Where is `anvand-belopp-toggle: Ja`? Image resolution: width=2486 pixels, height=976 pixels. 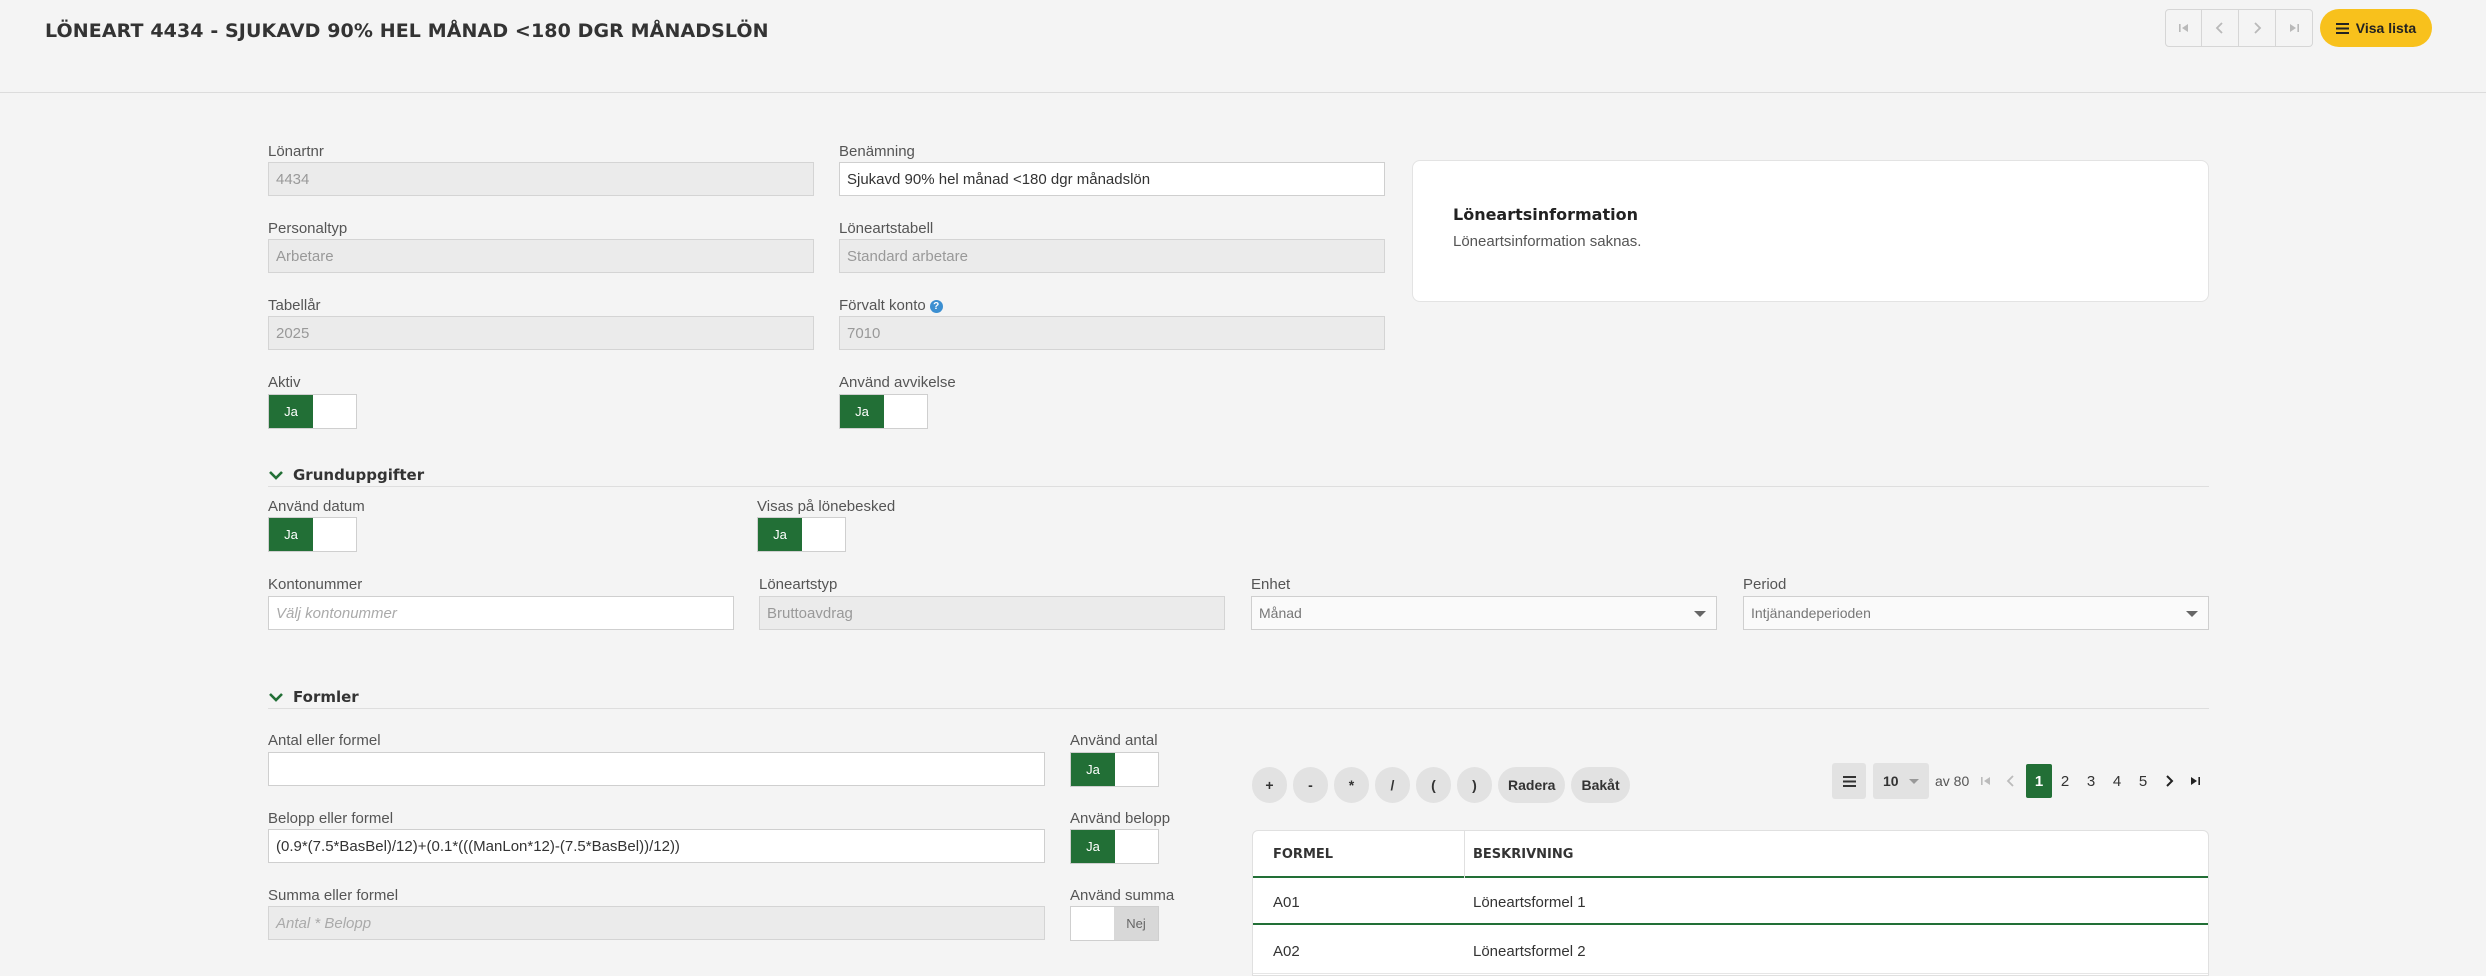 anvand-belopp-toggle: Ja is located at coordinates (1114, 846).